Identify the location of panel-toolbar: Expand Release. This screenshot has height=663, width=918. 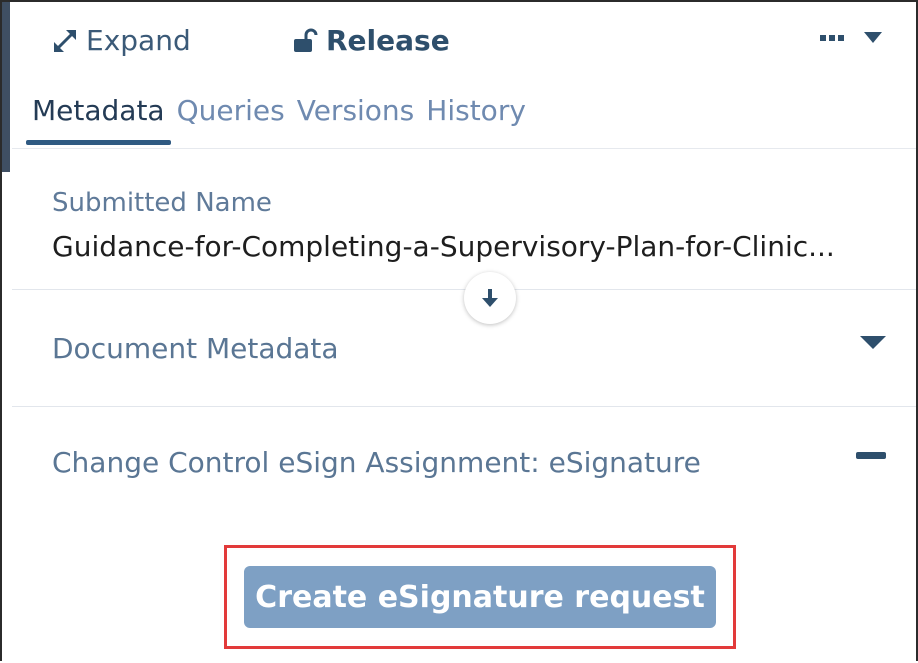
(459, 44).